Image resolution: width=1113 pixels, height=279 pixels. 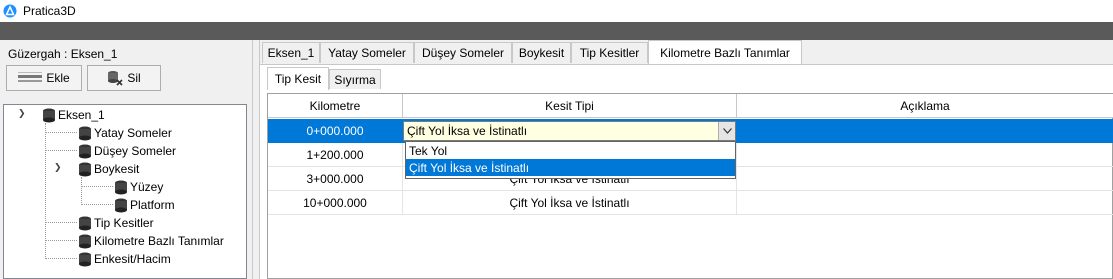 I want to click on tree-item-label: Eksen_1, so click(x=81, y=115).